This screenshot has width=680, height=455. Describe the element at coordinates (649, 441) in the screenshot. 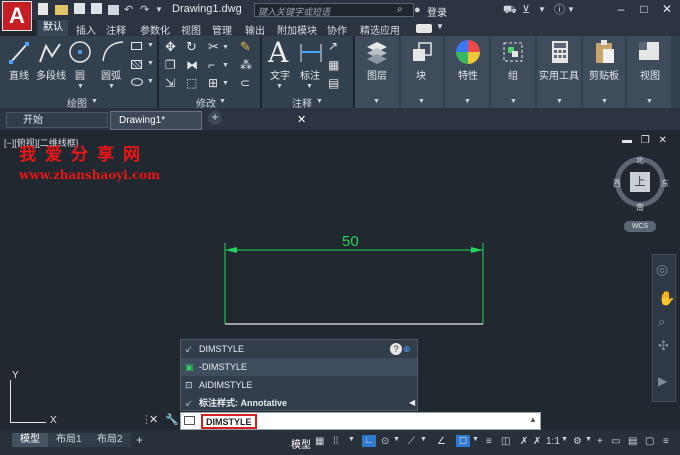

I see `clean-screen-icon: ▢` at that location.